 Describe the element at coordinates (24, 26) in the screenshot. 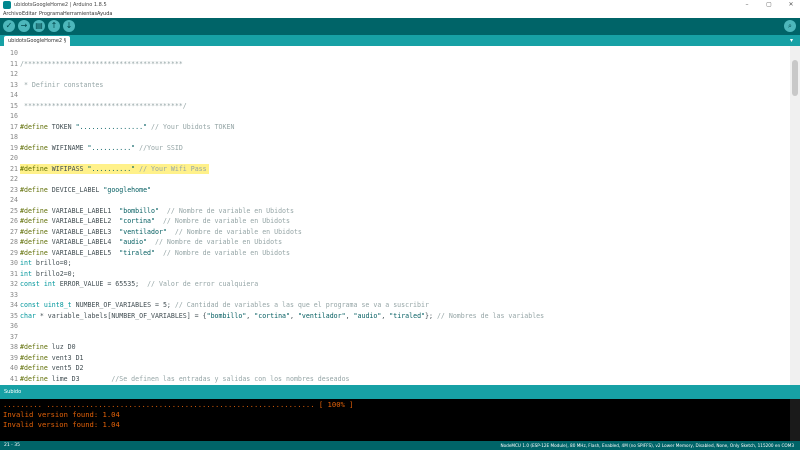

I see `upload-button: →` at that location.